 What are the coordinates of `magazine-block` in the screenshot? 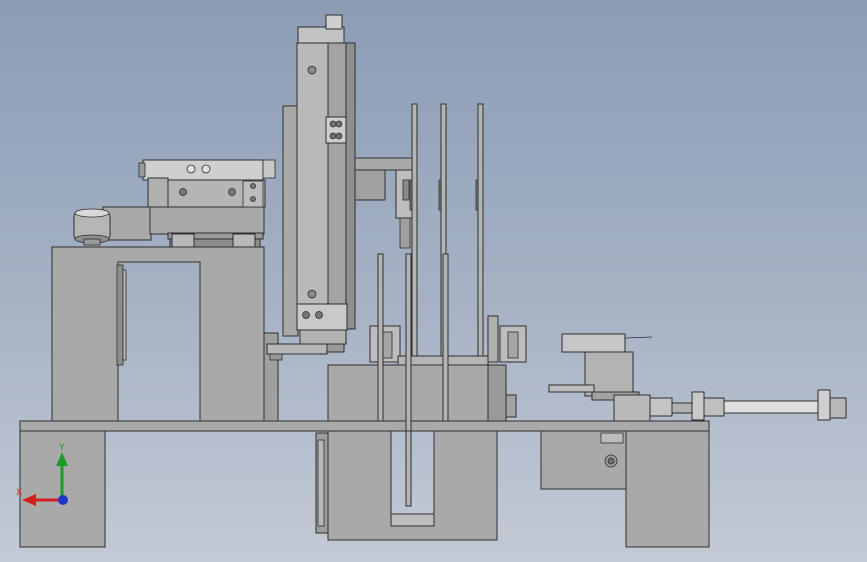 It's located at (427, 368).